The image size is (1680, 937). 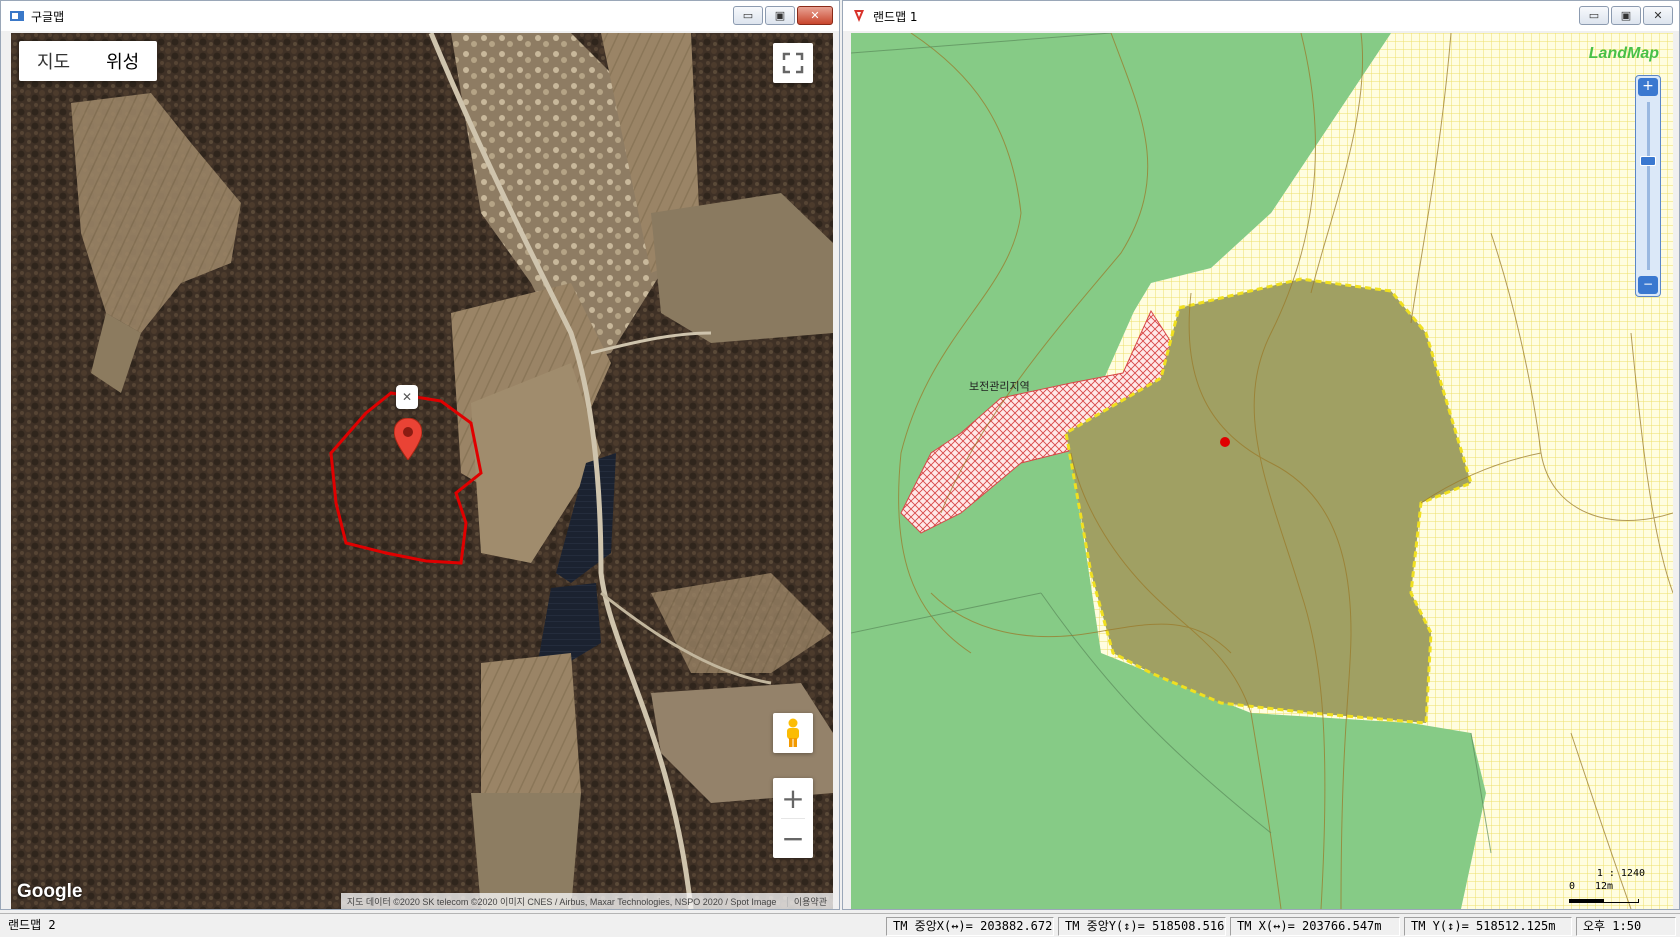 I want to click on info-window-close-button: ✕, so click(x=407, y=397).